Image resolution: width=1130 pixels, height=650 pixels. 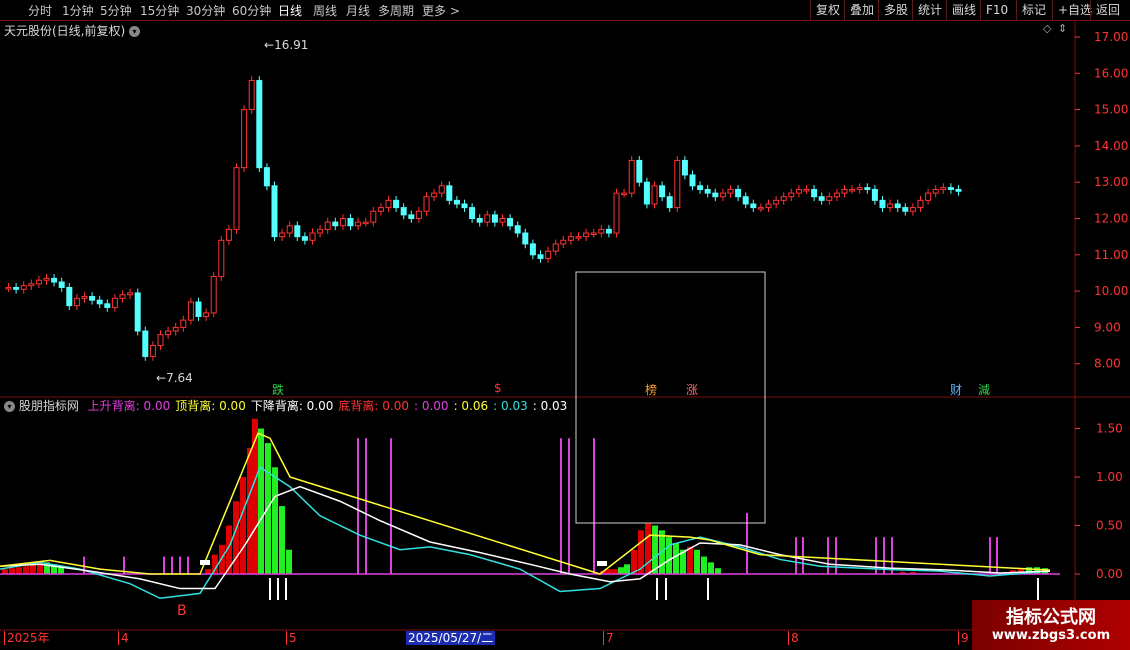 I want to click on indicator-tick-label: 1.50, so click(x=1109, y=429).